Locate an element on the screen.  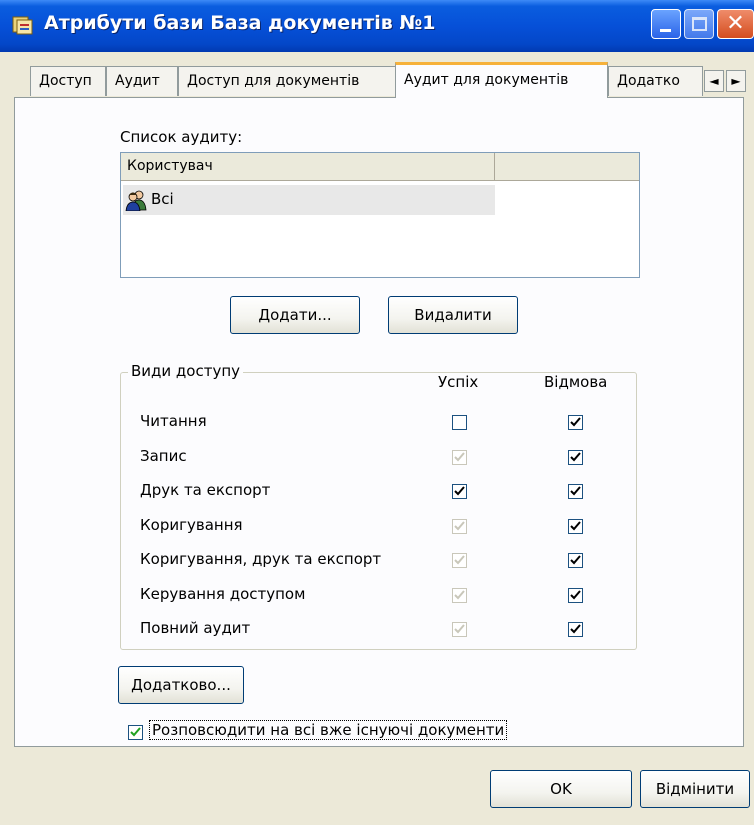
tab-audit: Аудит is located at coordinates (142, 81).